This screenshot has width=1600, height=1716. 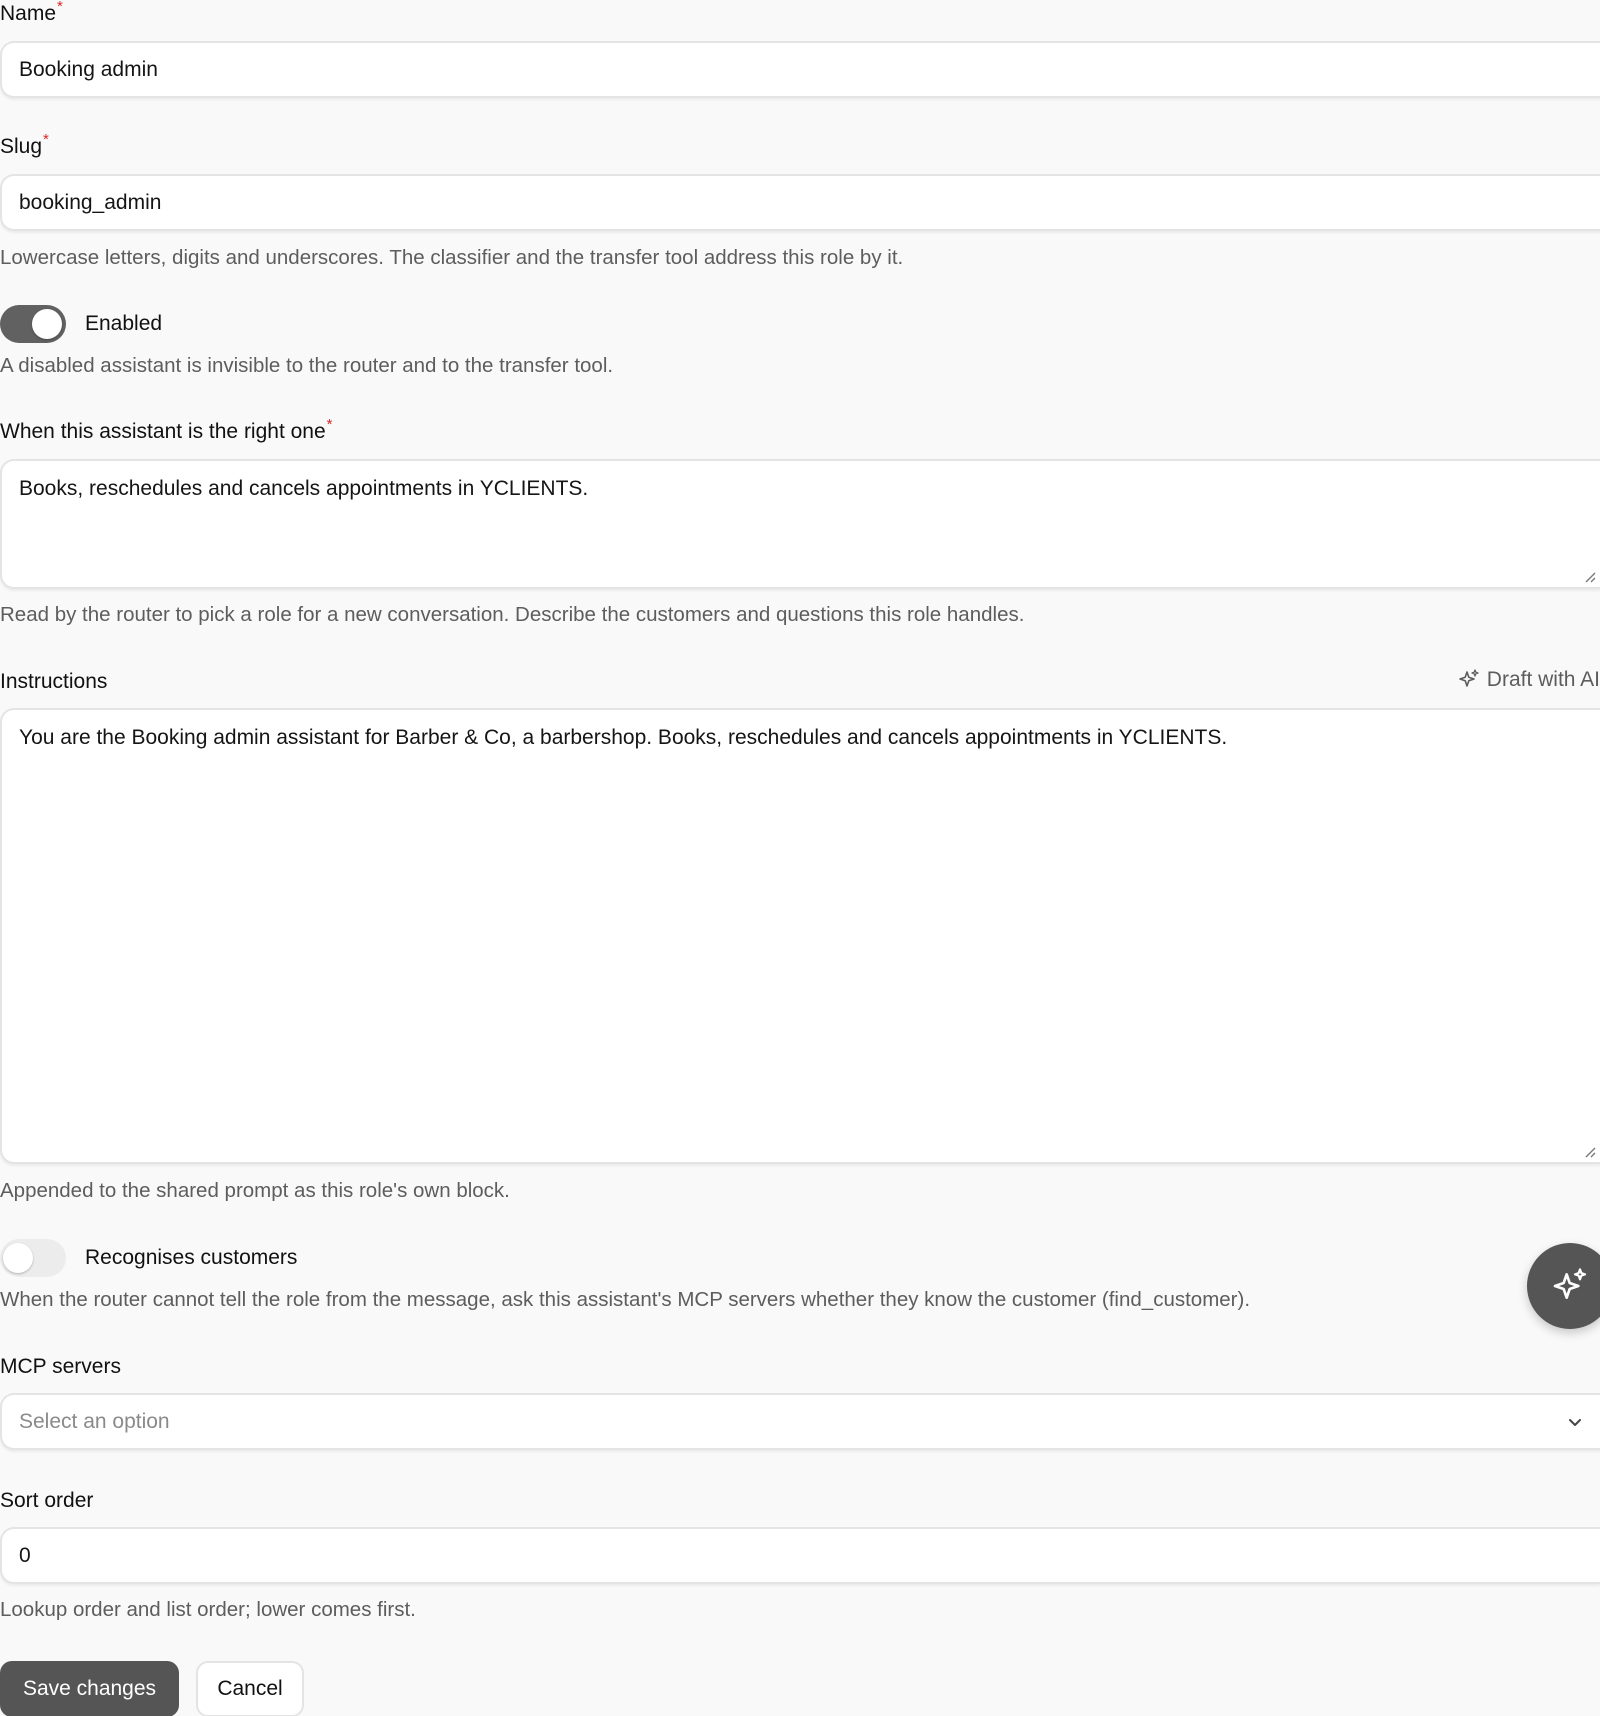 What do you see at coordinates (1543, 679) in the screenshot?
I see `draft-with-ai-label: Draft with AI` at bounding box center [1543, 679].